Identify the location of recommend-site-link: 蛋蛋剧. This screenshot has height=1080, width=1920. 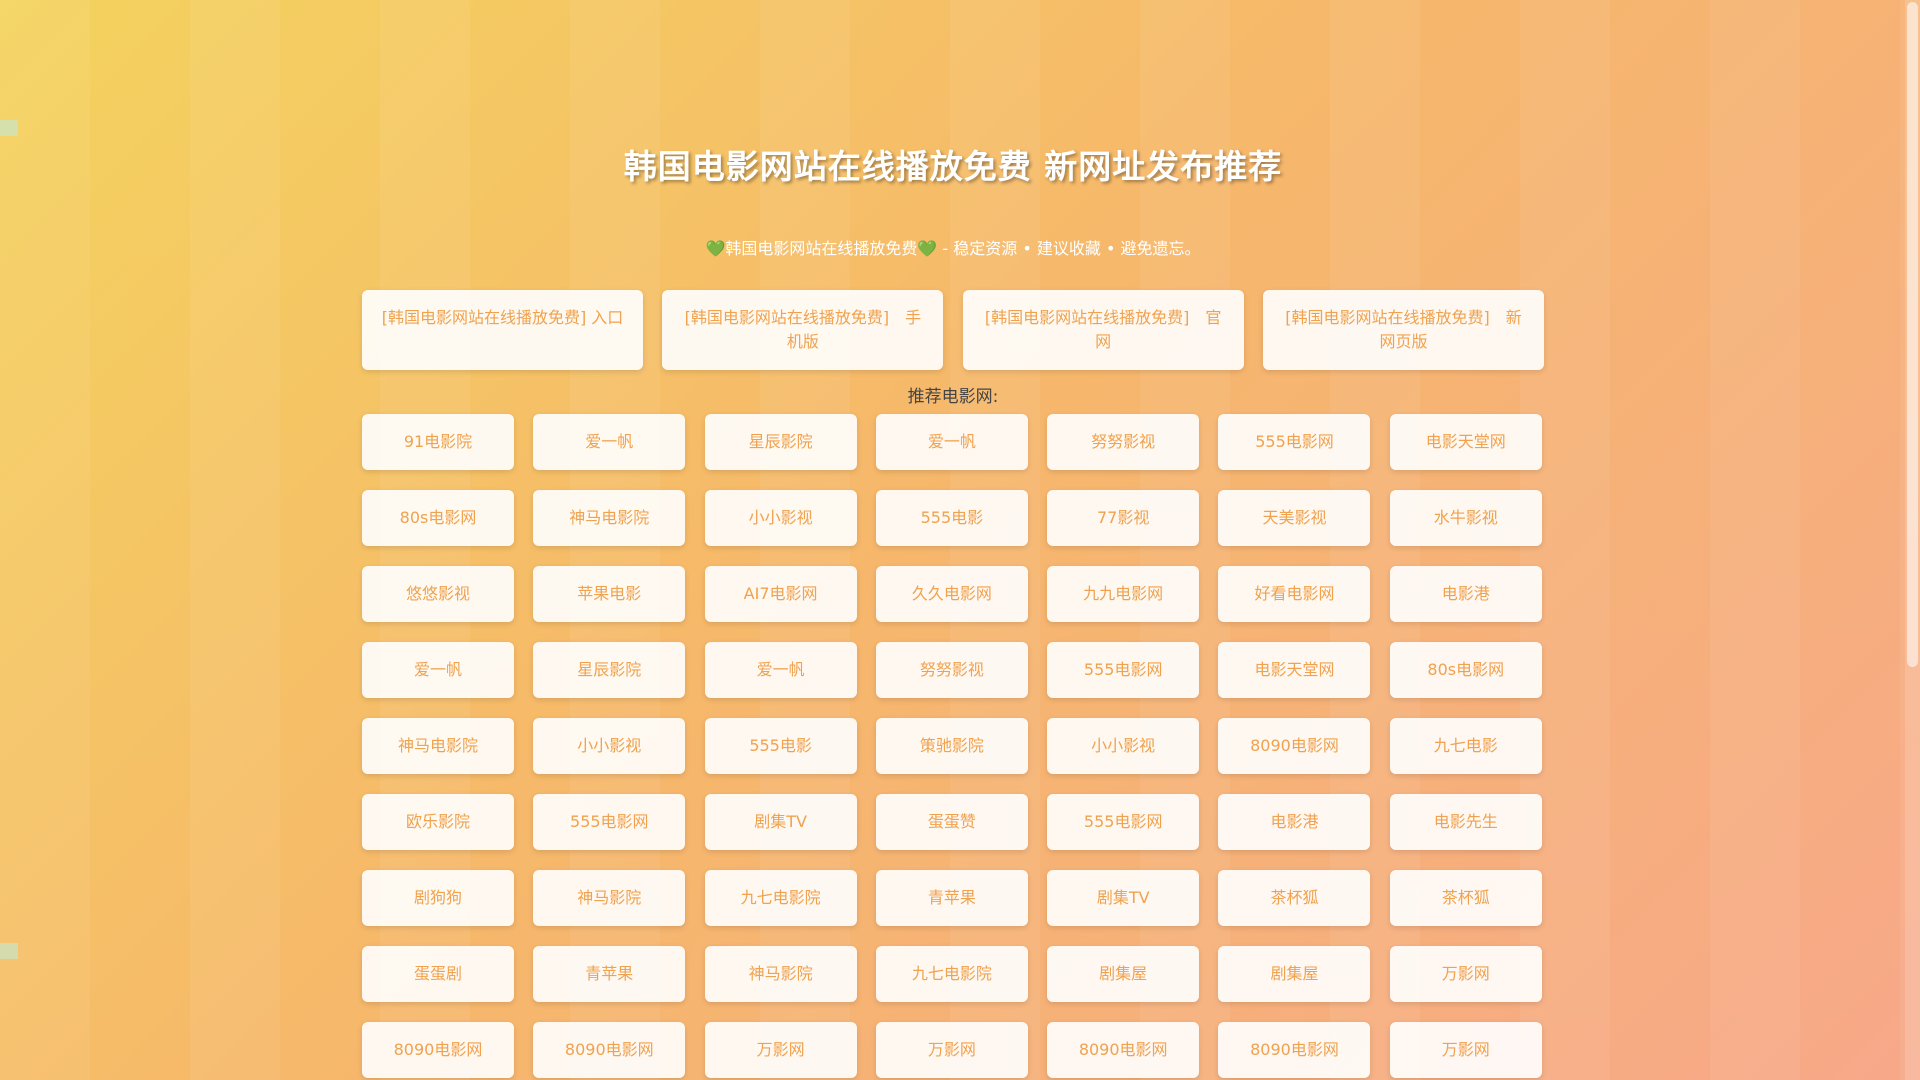
(438, 974).